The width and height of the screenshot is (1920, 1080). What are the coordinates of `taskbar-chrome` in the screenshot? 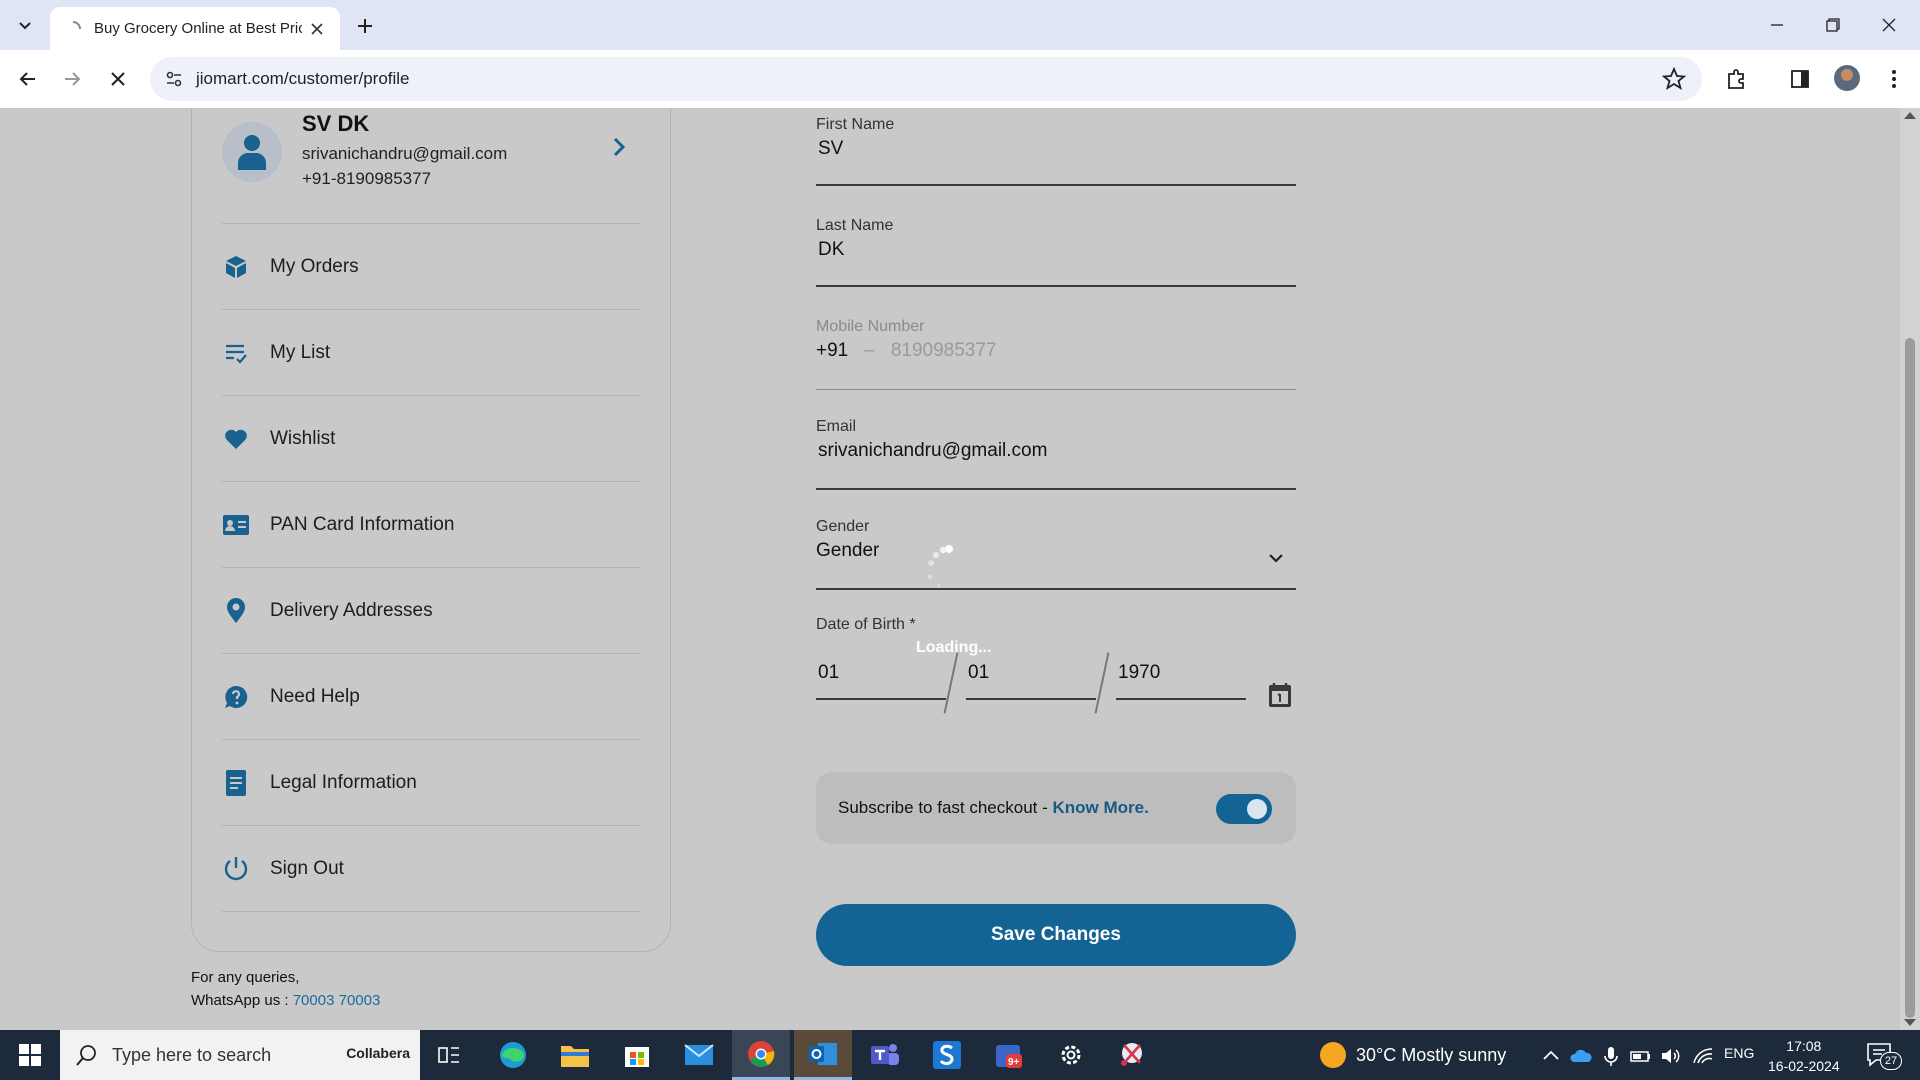 It's located at (761, 1055).